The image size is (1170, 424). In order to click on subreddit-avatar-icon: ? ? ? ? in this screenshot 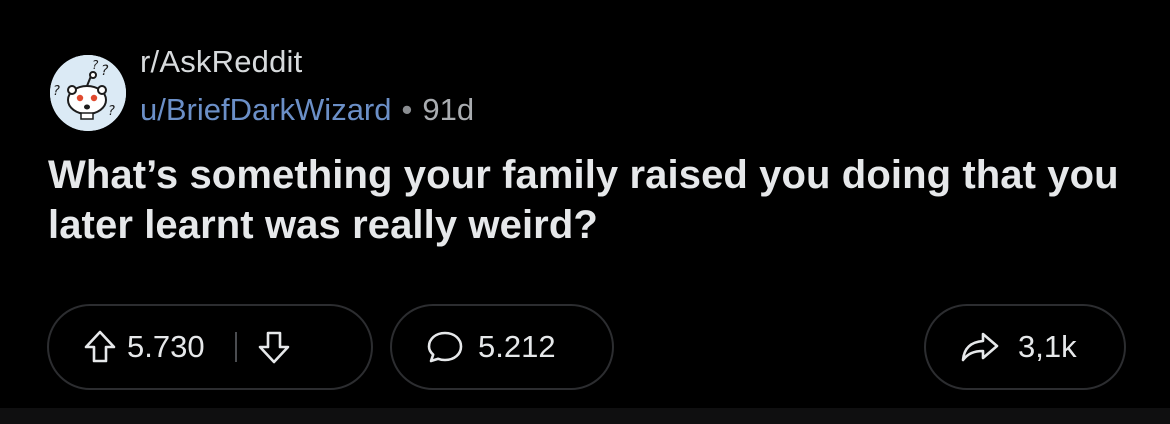, I will do `click(88, 93)`.